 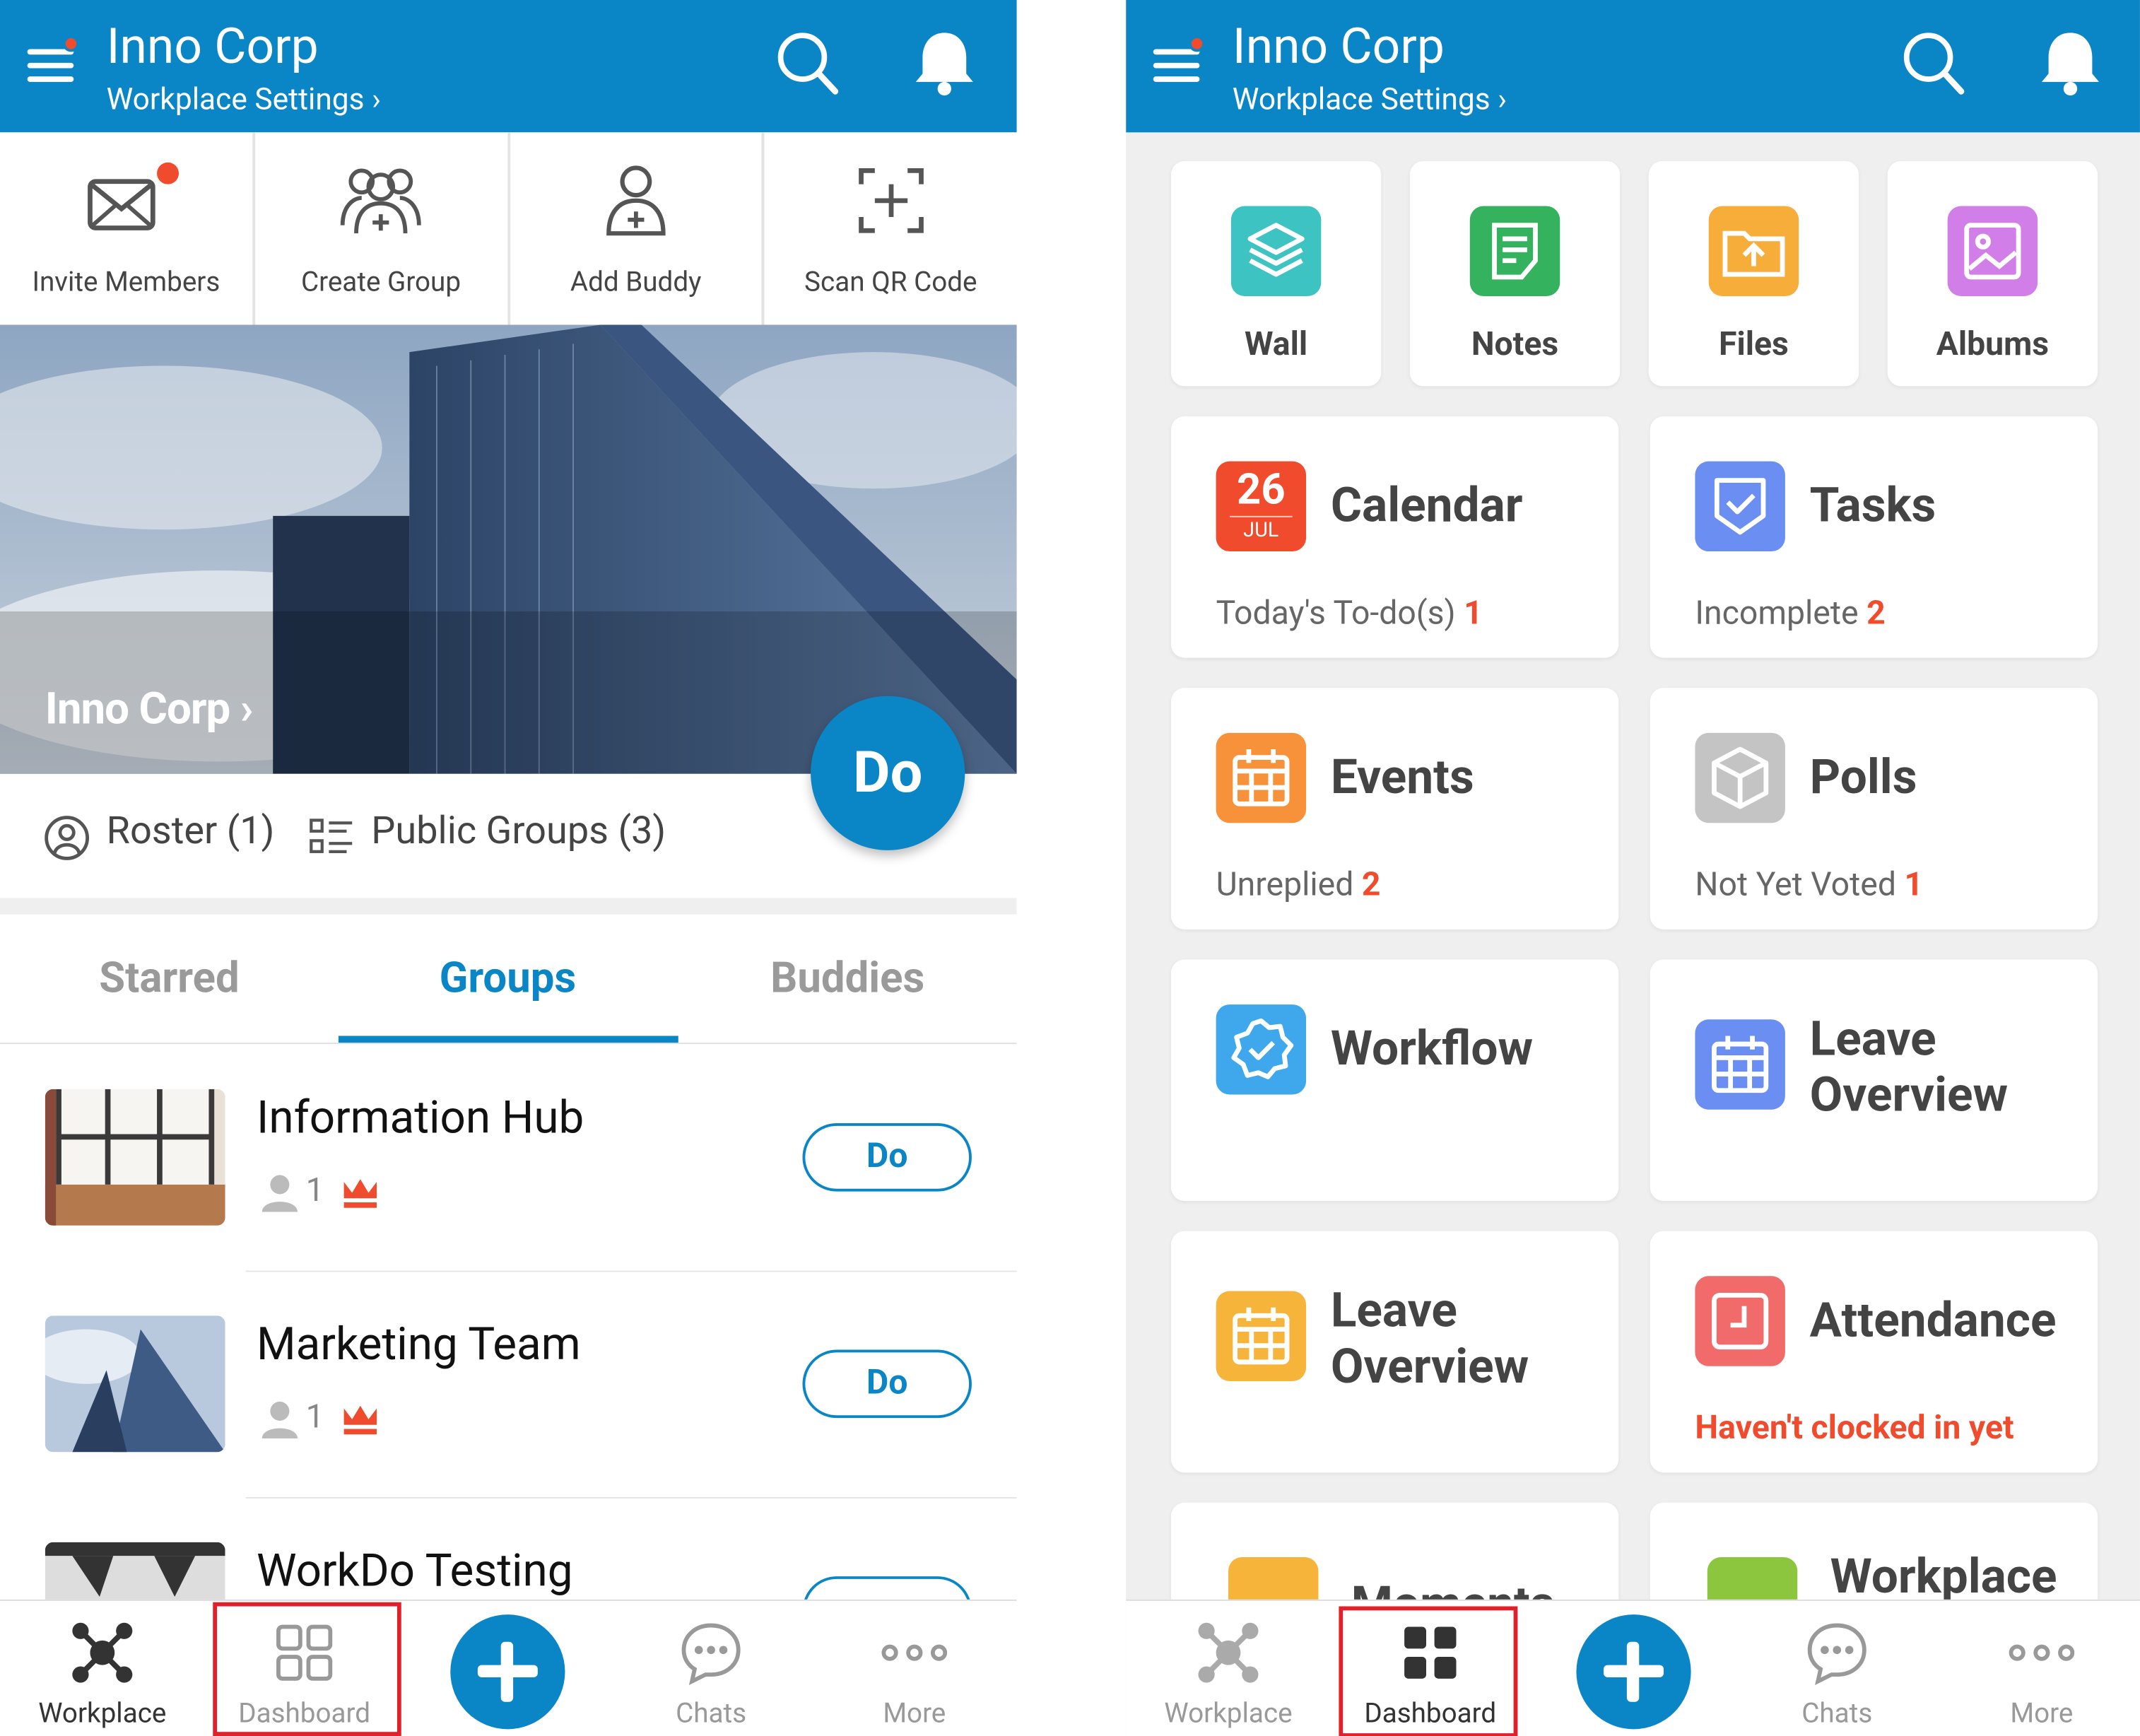 I want to click on wall-layers-icon, so click(x=1276, y=251).